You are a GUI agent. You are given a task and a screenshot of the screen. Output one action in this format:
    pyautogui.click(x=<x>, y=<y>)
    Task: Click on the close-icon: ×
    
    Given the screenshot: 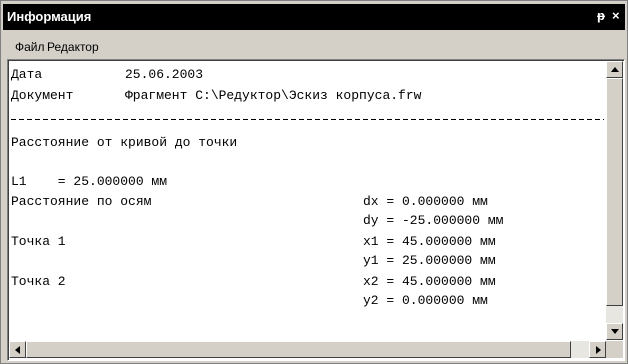 What is the action you would take?
    pyautogui.click(x=616, y=16)
    